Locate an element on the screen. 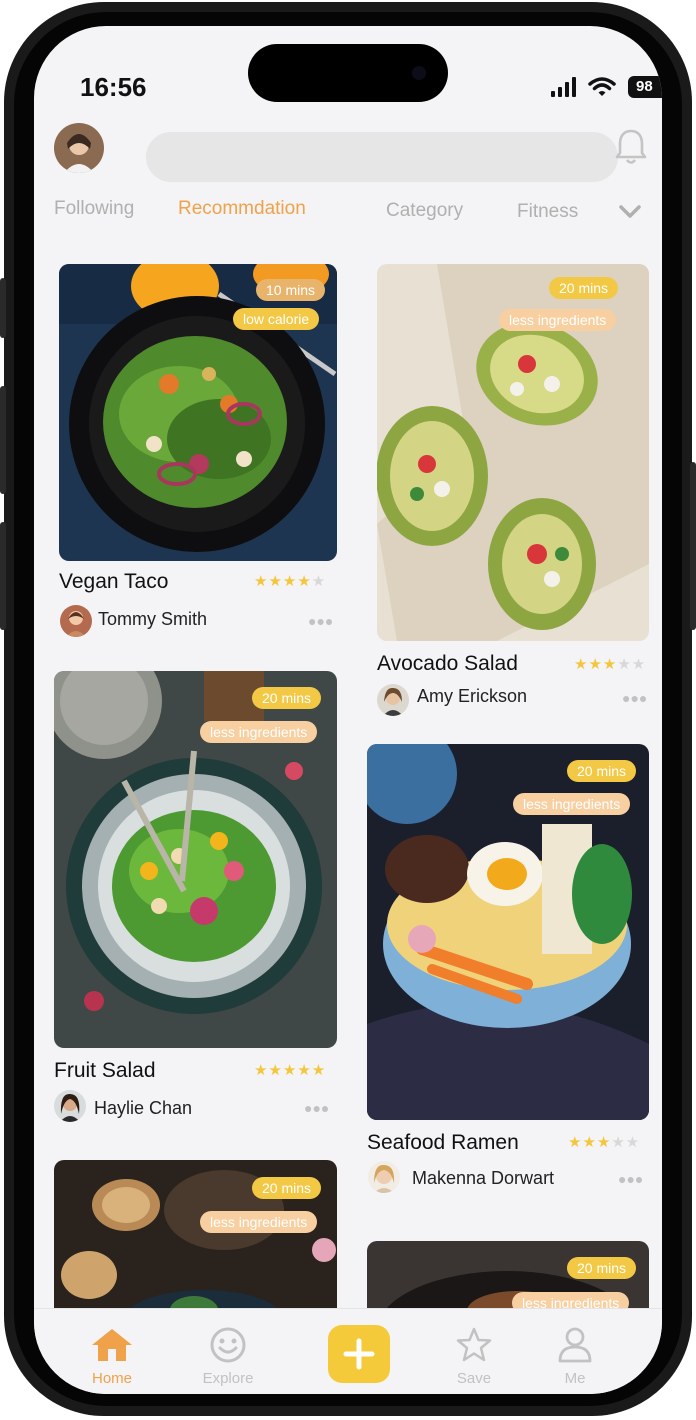  plus-icon is located at coordinates (359, 1354).